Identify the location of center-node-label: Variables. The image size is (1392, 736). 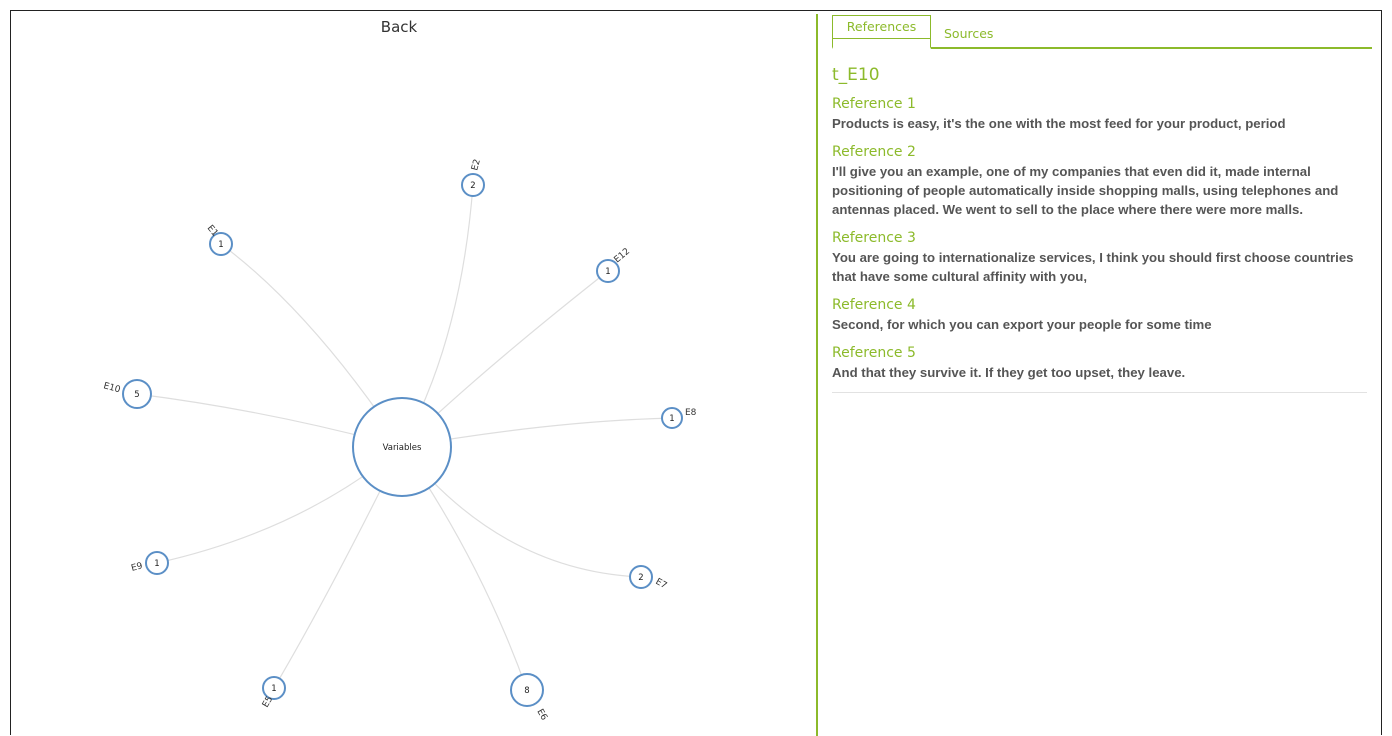
(402, 448).